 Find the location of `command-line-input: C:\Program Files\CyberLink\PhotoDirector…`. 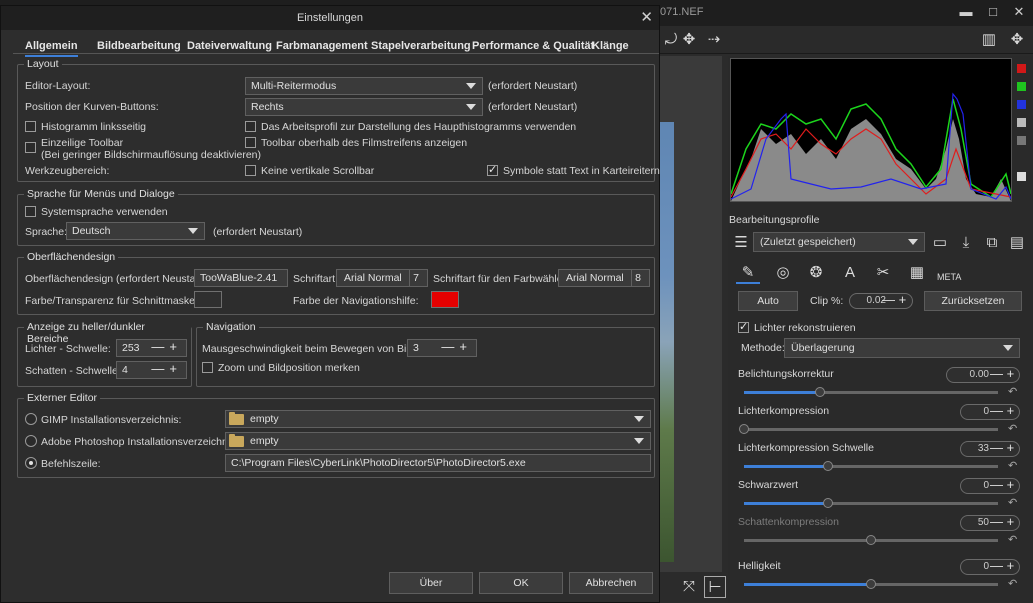

command-line-input: C:\Program Files\CyberLink\PhotoDirector… is located at coordinates (438, 463).